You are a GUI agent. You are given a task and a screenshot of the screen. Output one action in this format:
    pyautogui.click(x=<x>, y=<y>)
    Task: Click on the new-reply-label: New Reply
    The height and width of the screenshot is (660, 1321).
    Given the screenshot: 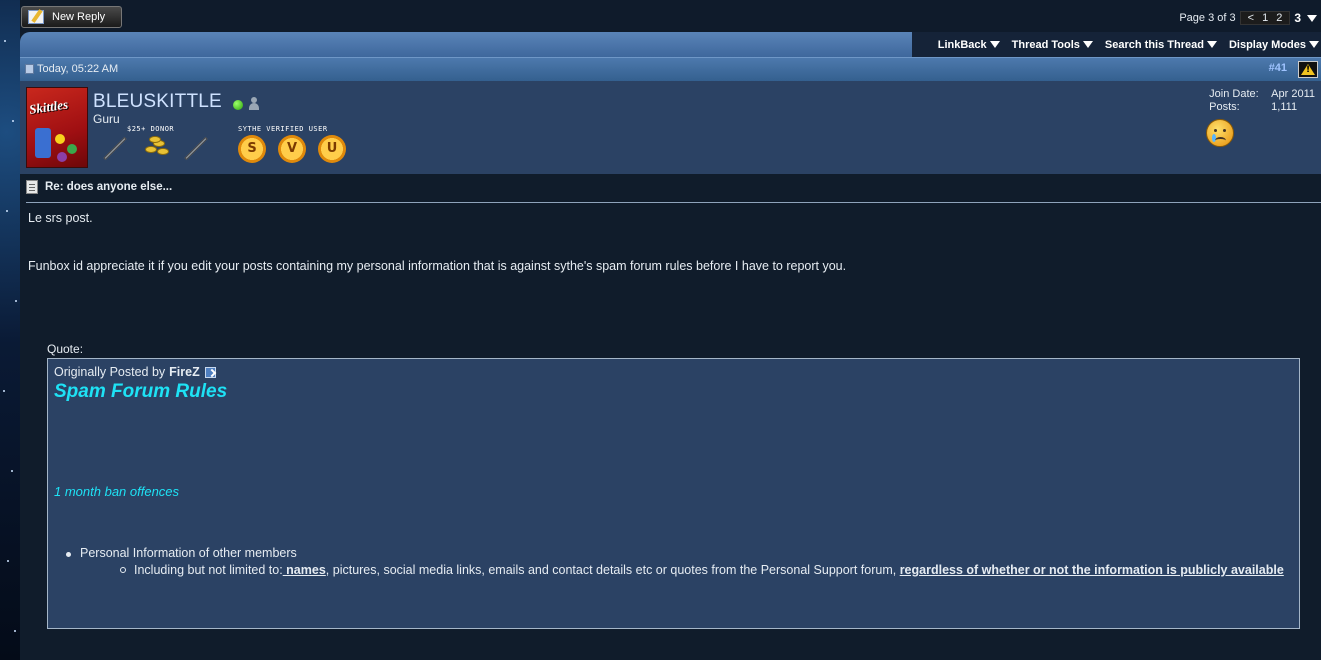 What is the action you would take?
    pyautogui.click(x=79, y=17)
    